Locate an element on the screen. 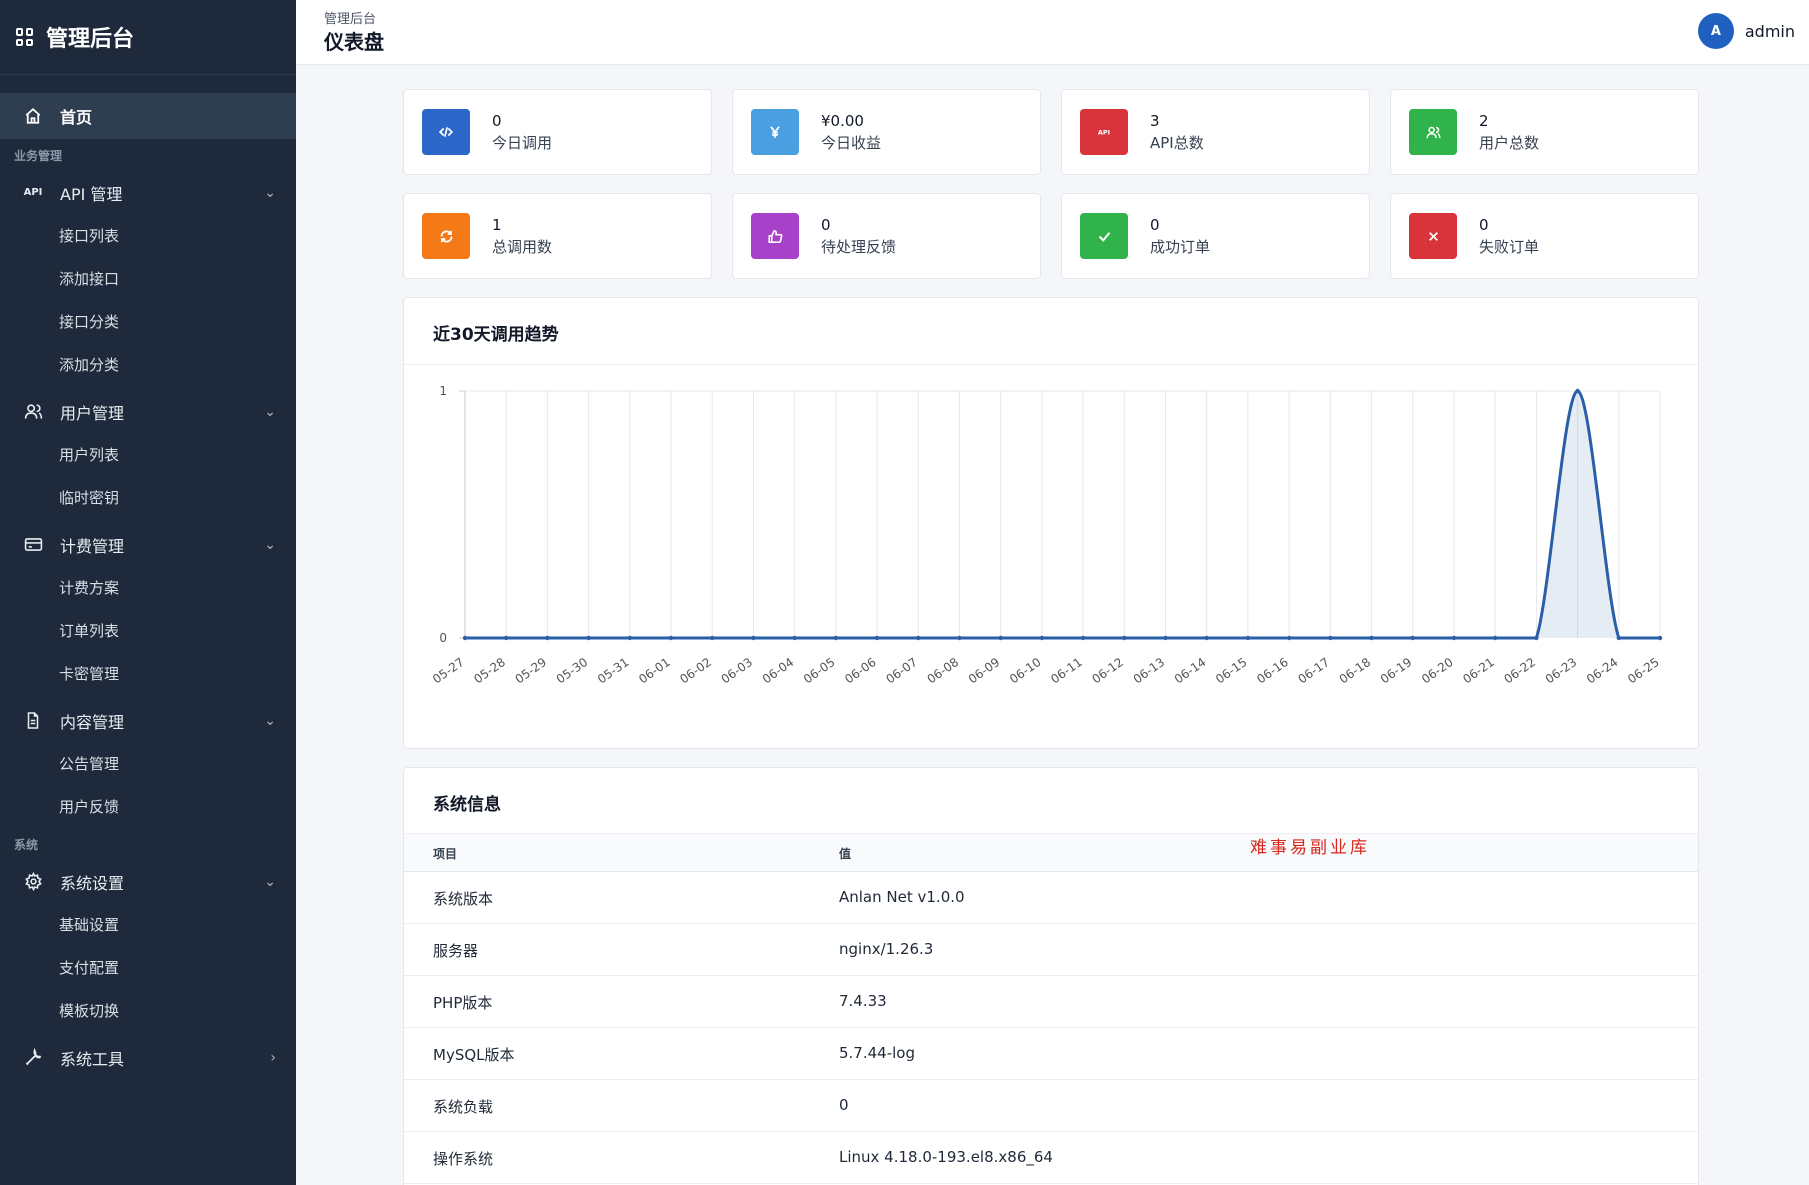 The image size is (1809, 1185). y-tick-label: 1 is located at coordinates (443, 391).